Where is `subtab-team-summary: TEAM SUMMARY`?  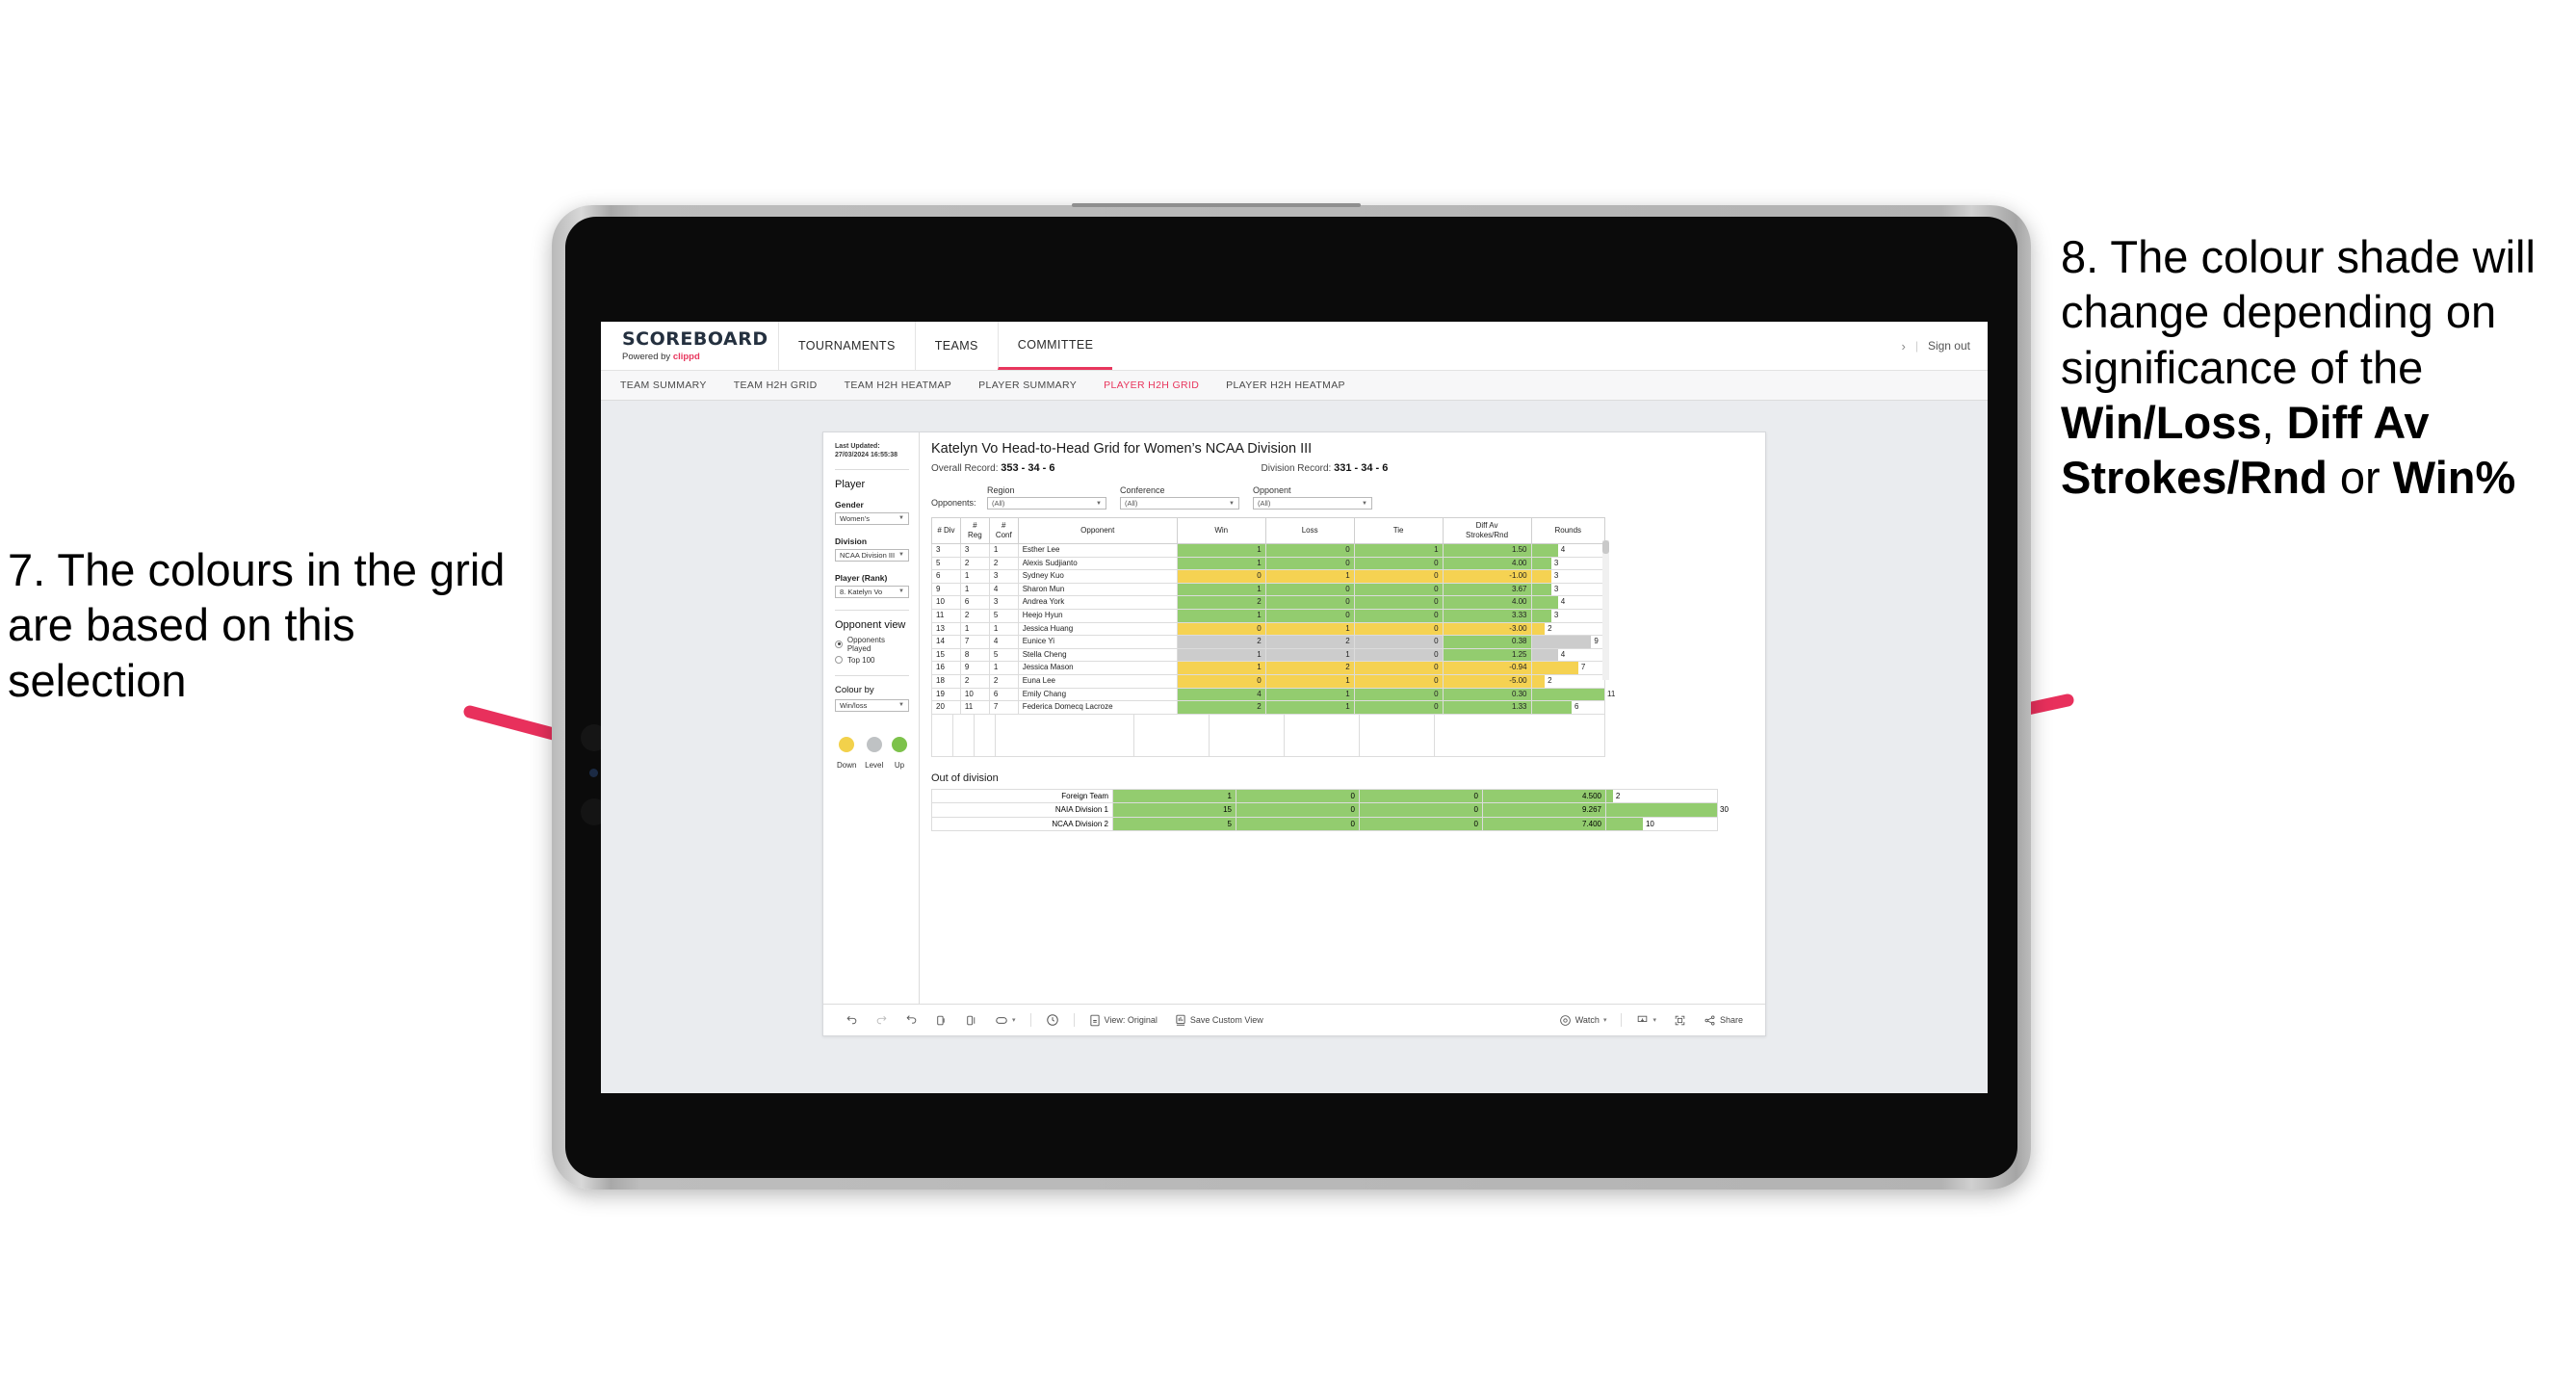 subtab-team-summary: TEAM SUMMARY is located at coordinates (663, 385).